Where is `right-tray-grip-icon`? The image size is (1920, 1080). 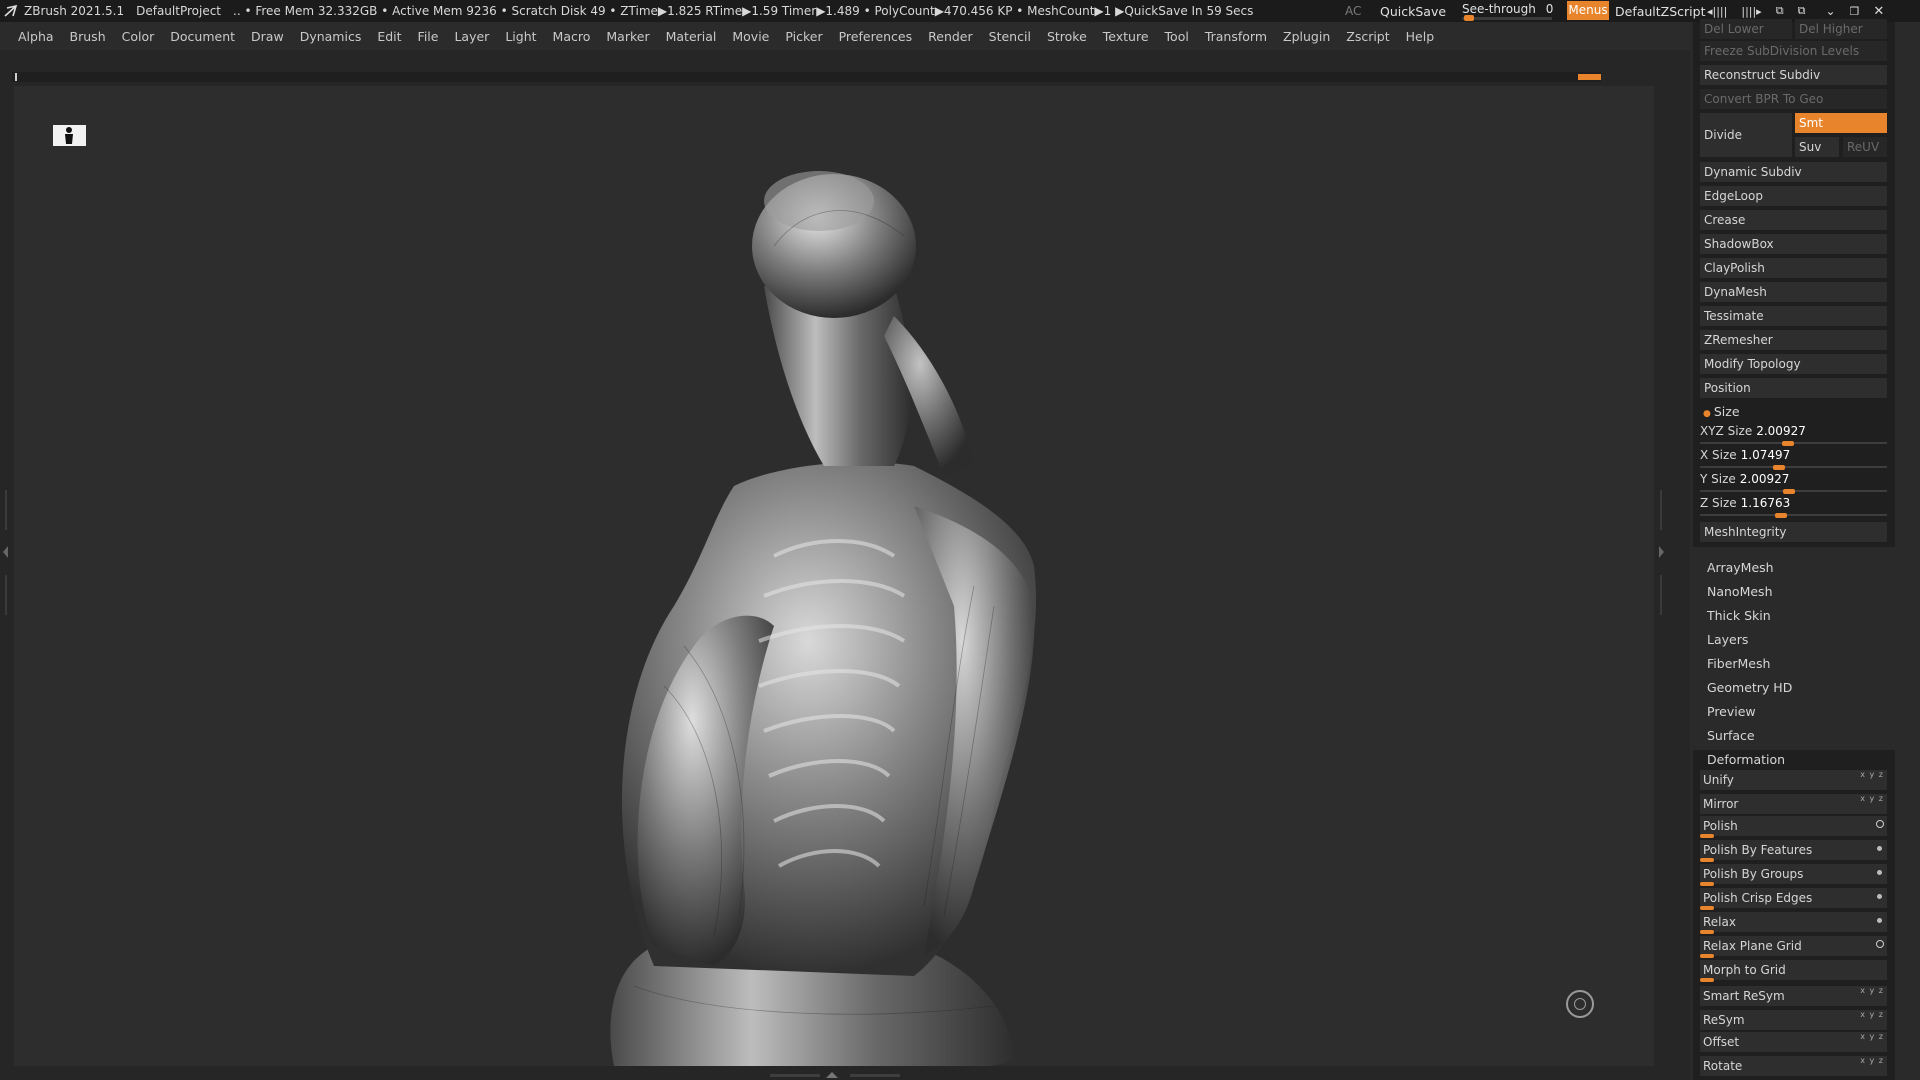 right-tray-grip-icon is located at coordinates (1661, 552).